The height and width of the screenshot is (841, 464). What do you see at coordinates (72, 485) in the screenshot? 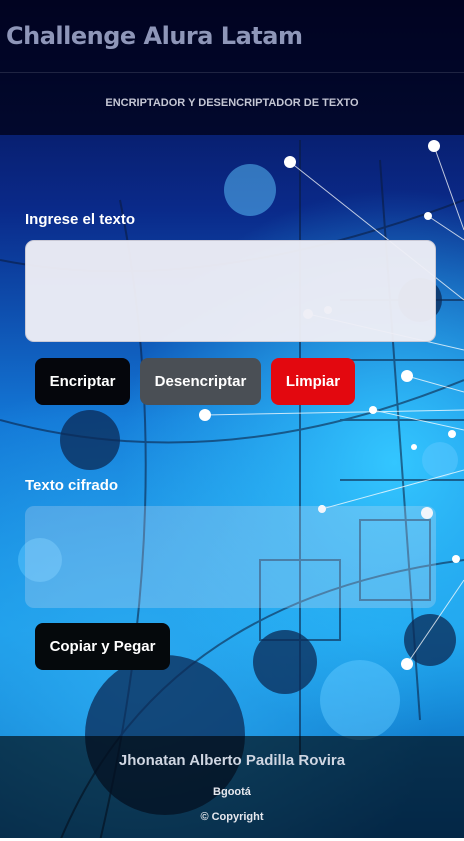
I see `output-label: Texto cifrado` at bounding box center [72, 485].